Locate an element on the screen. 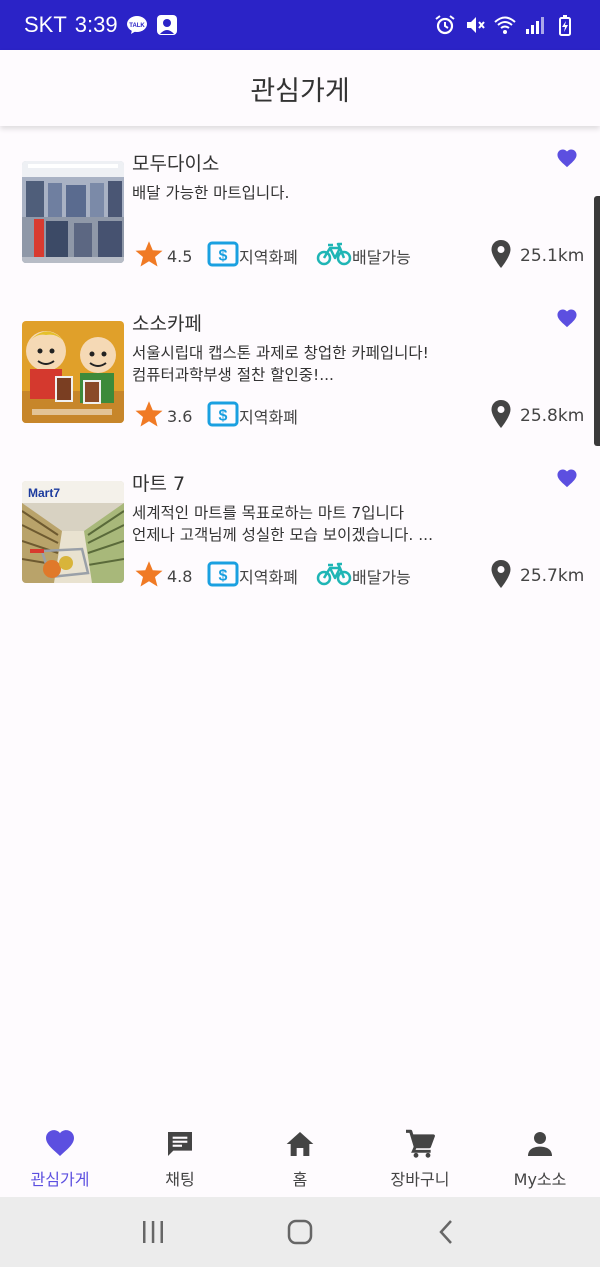  nav-label: 관심가게 is located at coordinates (60, 1179).